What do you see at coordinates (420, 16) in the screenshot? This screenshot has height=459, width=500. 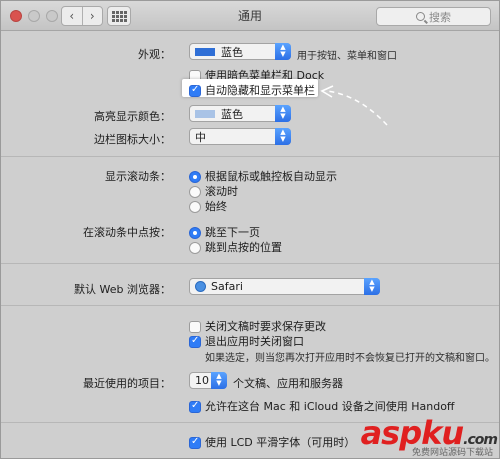 I see `search-icon` at bounding box center [420, 16].